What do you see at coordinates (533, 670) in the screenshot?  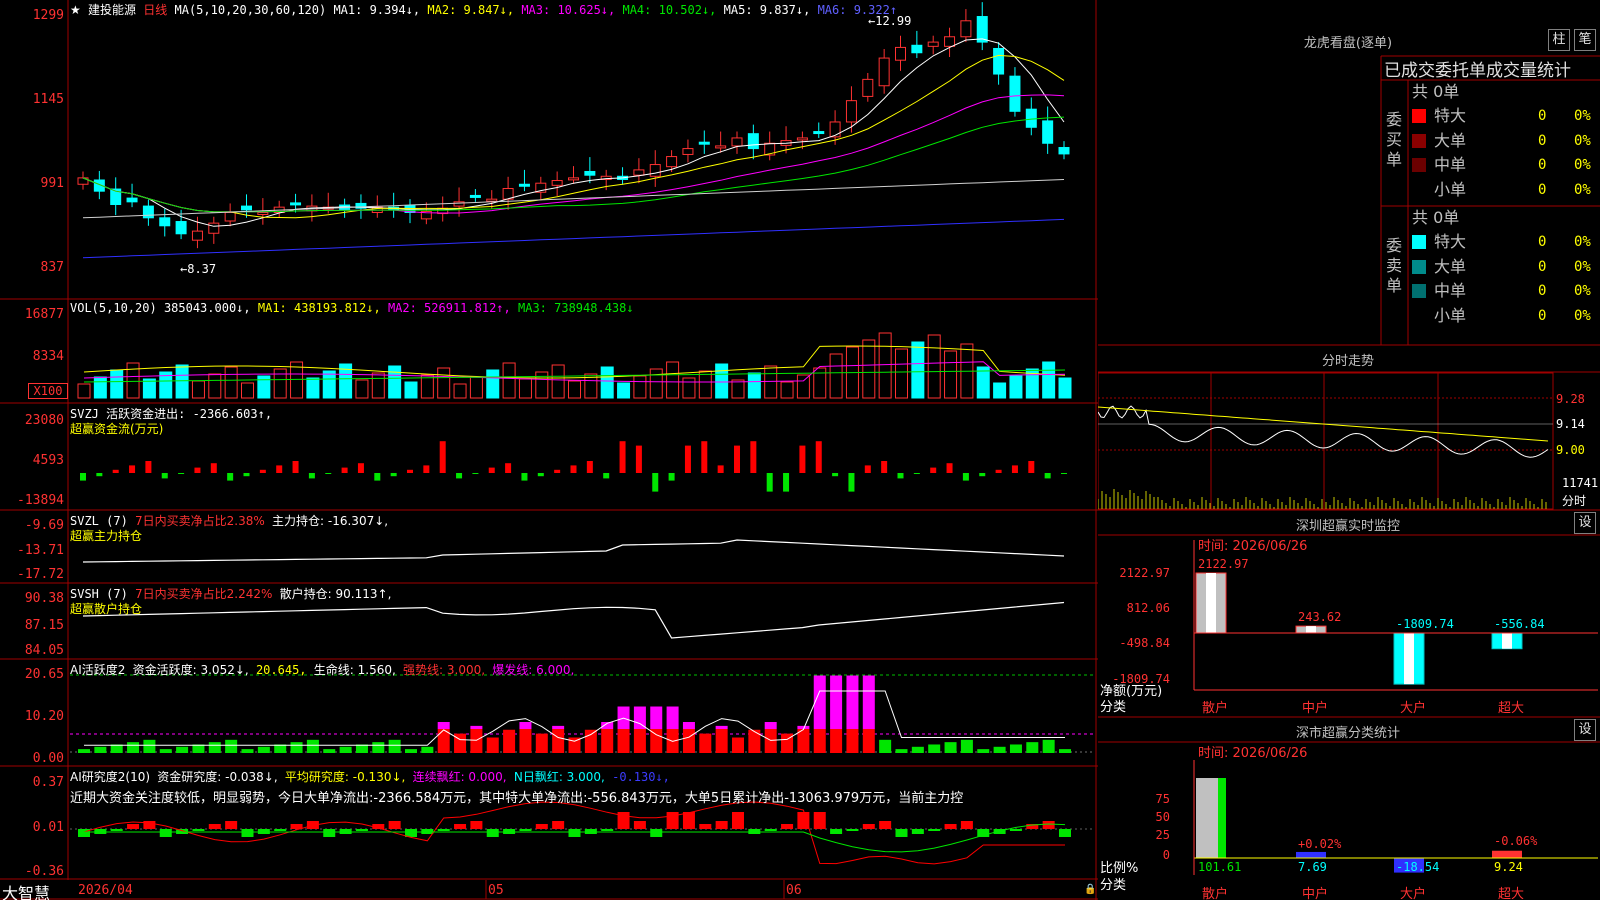 I see `ai-active-burst: 爆发线: 6.000,` at bounding box center [533, 670].